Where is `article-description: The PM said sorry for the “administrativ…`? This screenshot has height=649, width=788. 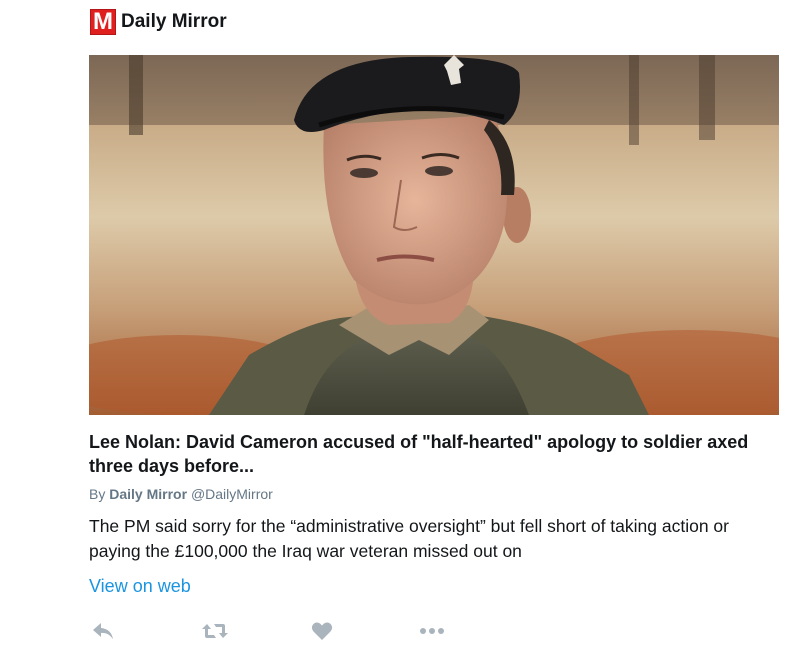 article-description: The PM said sorry for the “administrativ… is located at coordinates (409, 538).